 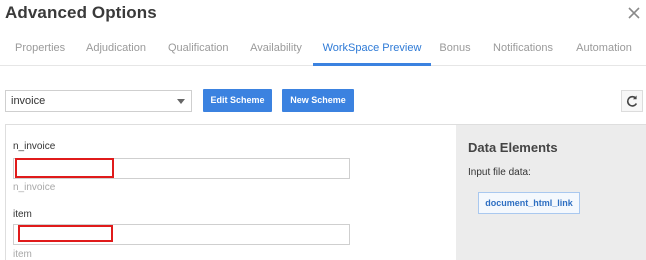 I want to click on tab-automation: Automation, so click(x=604, y=51).